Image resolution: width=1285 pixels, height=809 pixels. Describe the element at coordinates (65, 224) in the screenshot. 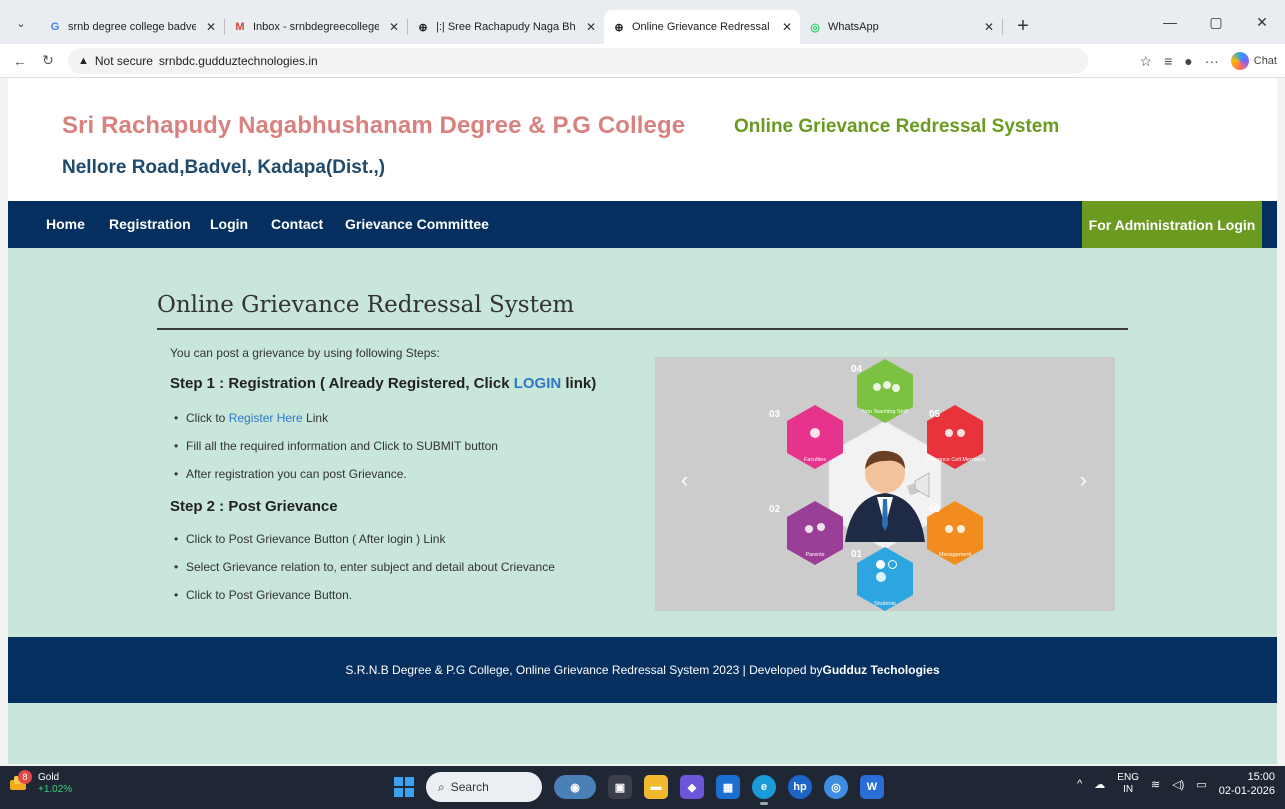

I see `nav-home: Home` at that location.